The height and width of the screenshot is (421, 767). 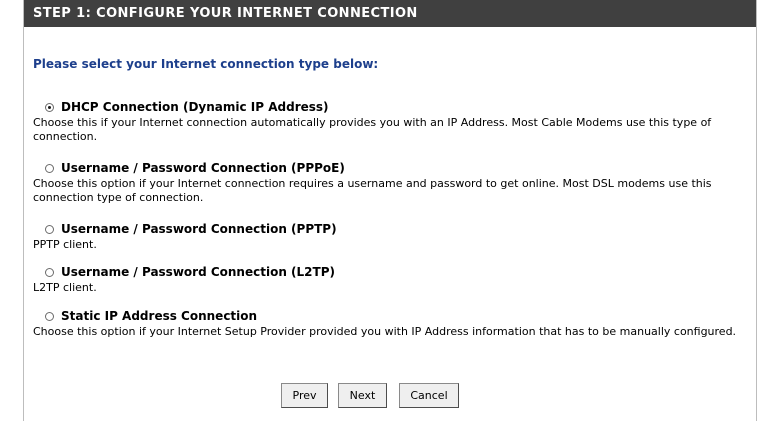 I want to click on wizard-buttons: Prev Next Cancel, so click(x=390, y=395).